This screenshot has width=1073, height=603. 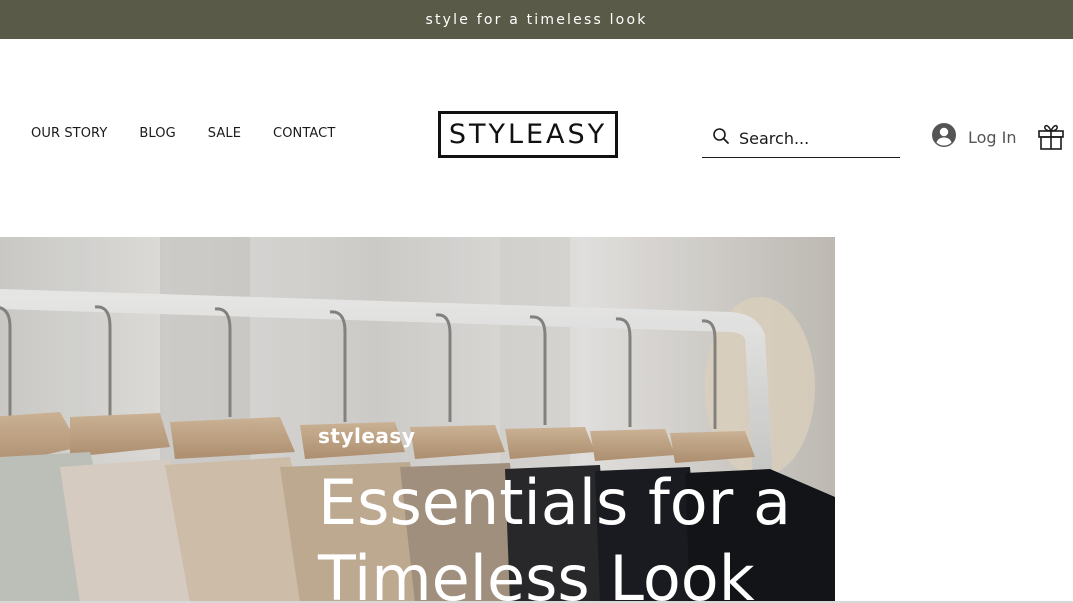 I want to click on nav-item-blog: BLOG, so click(x=157, y=133).